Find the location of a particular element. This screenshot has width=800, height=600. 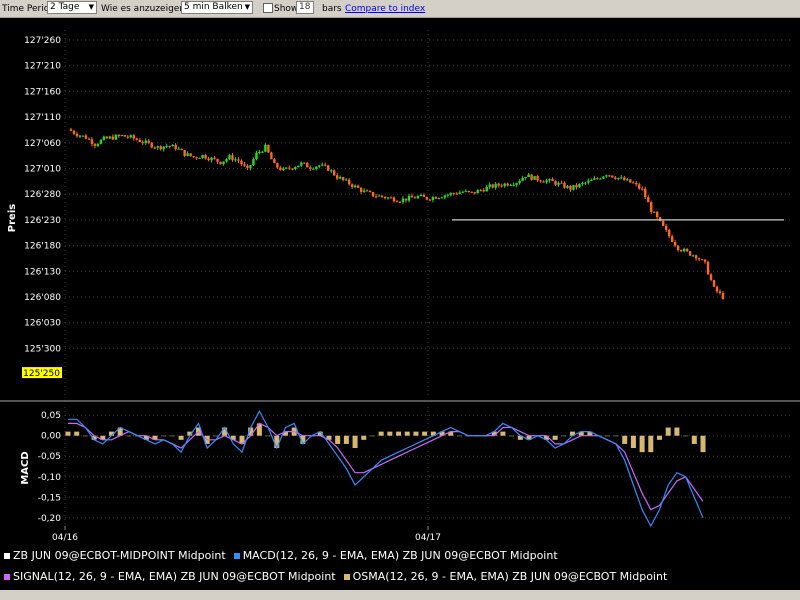

macd-tick-label: -0,10 is located at coordinates (50, 478).